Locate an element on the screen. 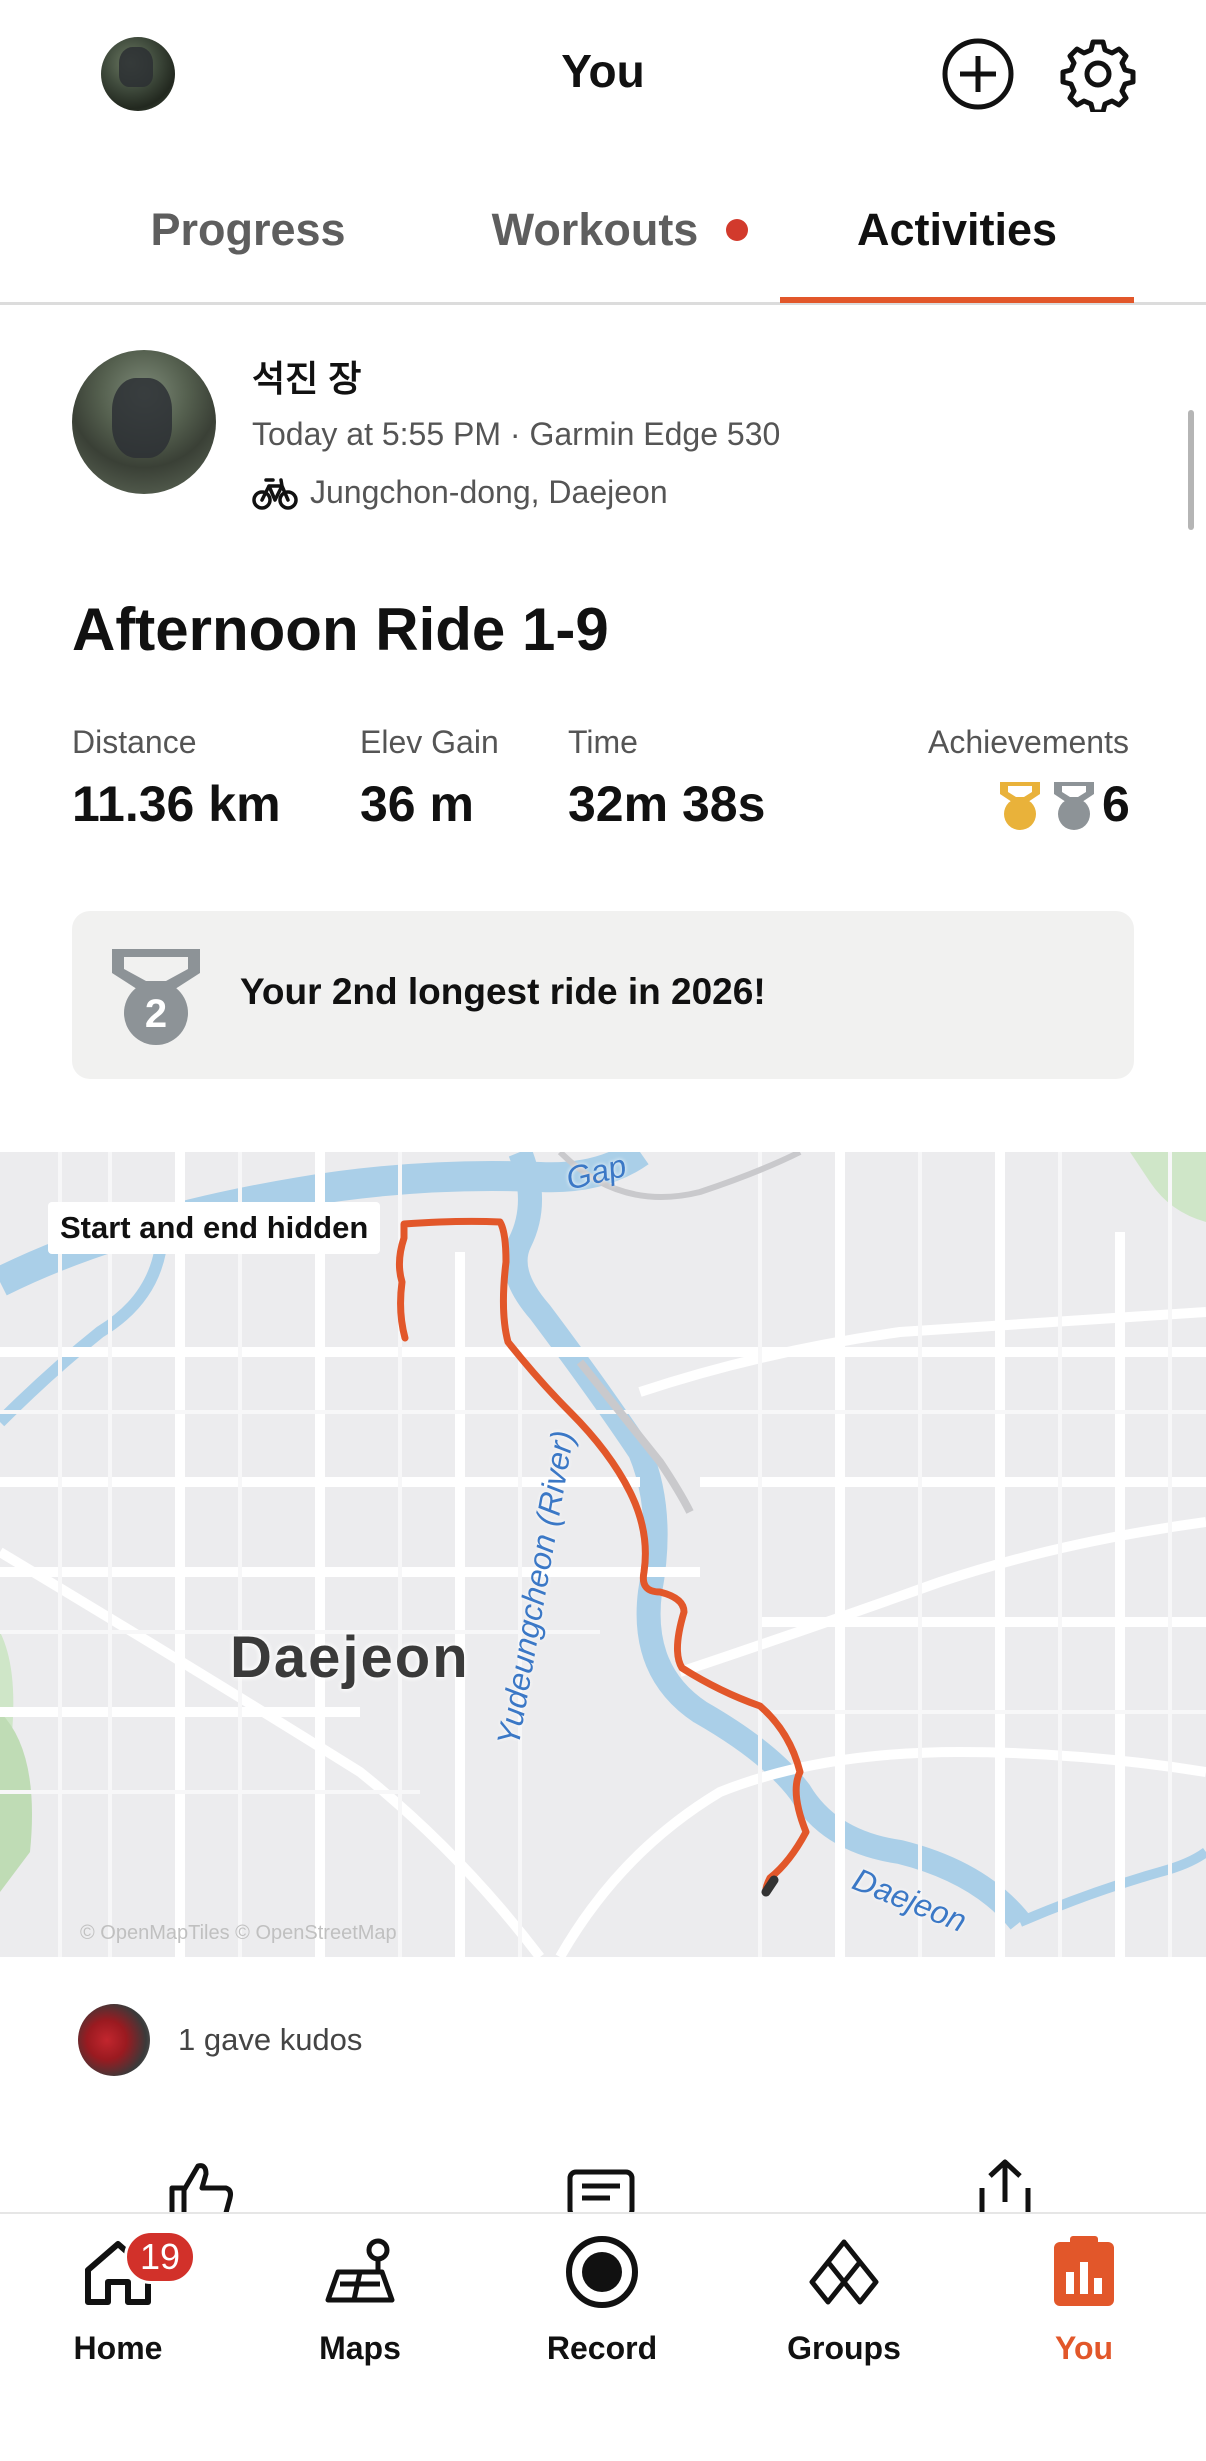 This screenshot has width=1206, height=2461. medal-number: 2 is located at coordinates (156, 1014).